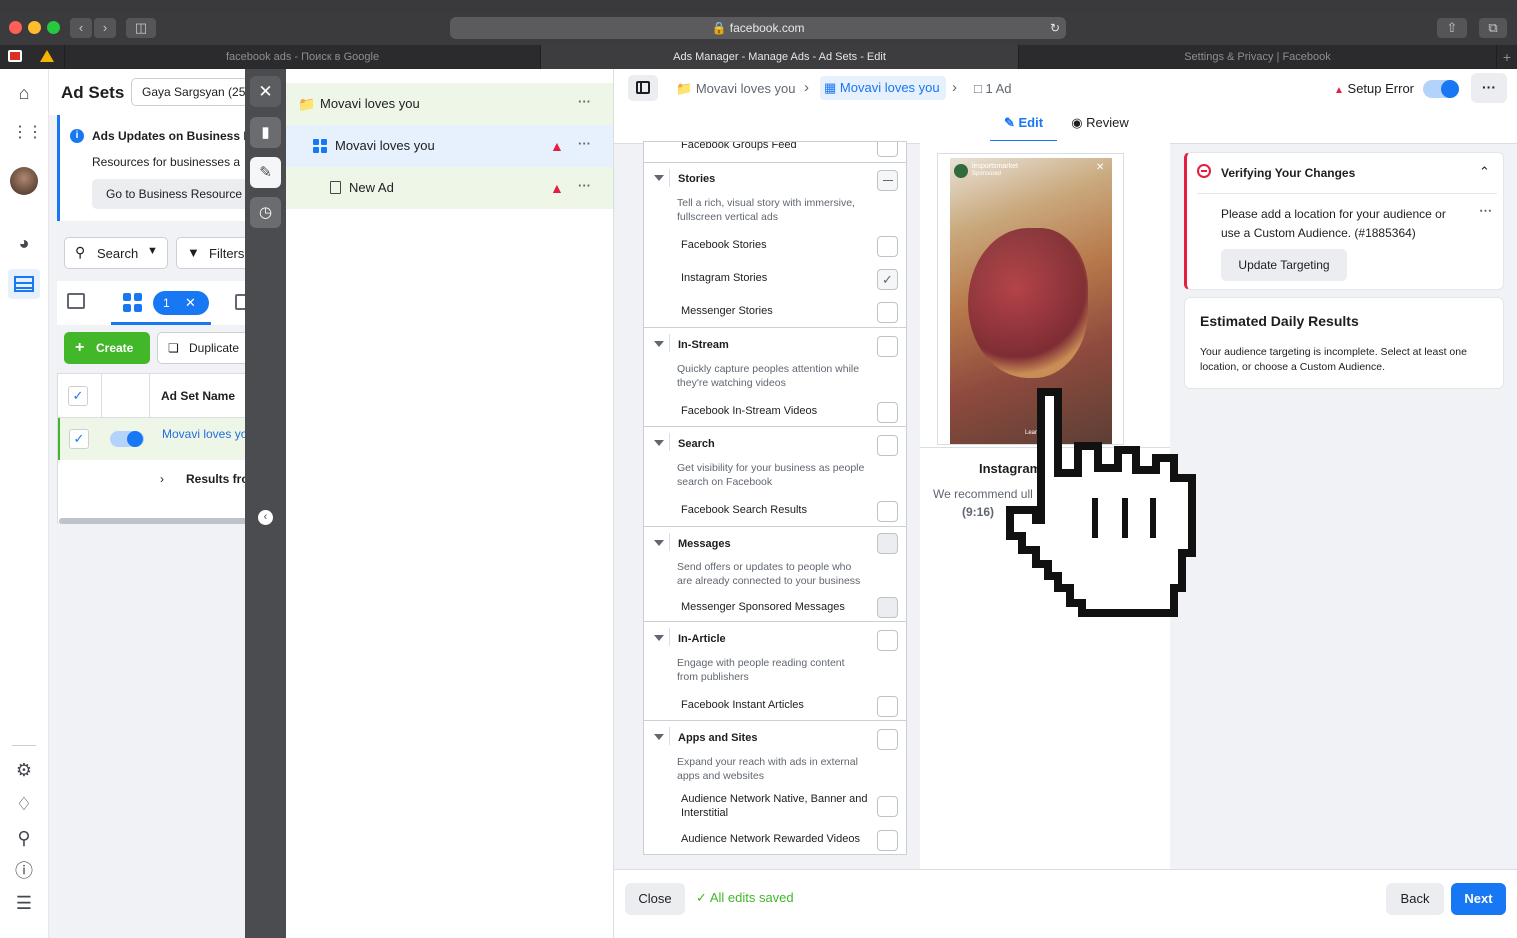  Describe the element at coordinates (887, 279) in the screenshot. I see `placement-checkbox-checked: ✓` at that location.